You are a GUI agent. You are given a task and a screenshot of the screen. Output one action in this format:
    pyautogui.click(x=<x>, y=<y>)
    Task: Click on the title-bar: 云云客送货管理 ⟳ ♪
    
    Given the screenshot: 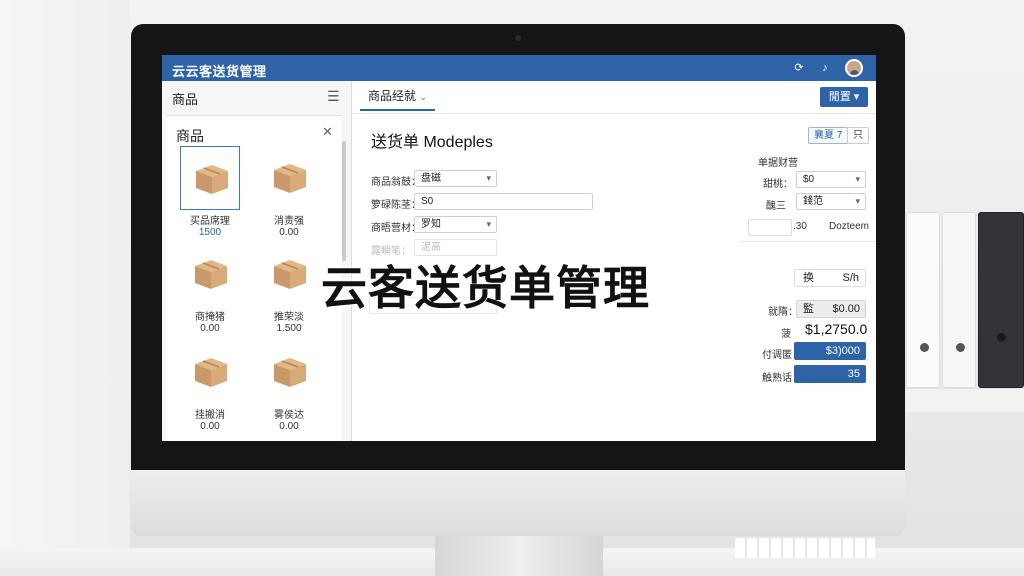 What is the action you would take?
    pyautogui.click(x=519, y=68)
    